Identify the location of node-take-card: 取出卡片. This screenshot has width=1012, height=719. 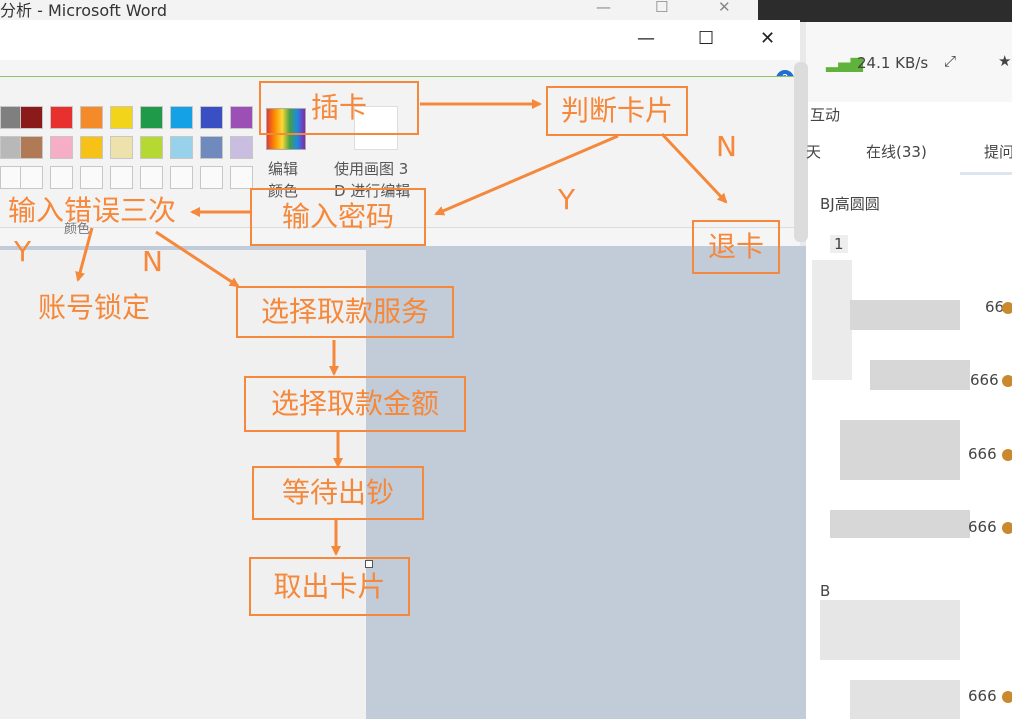
(329, 586).